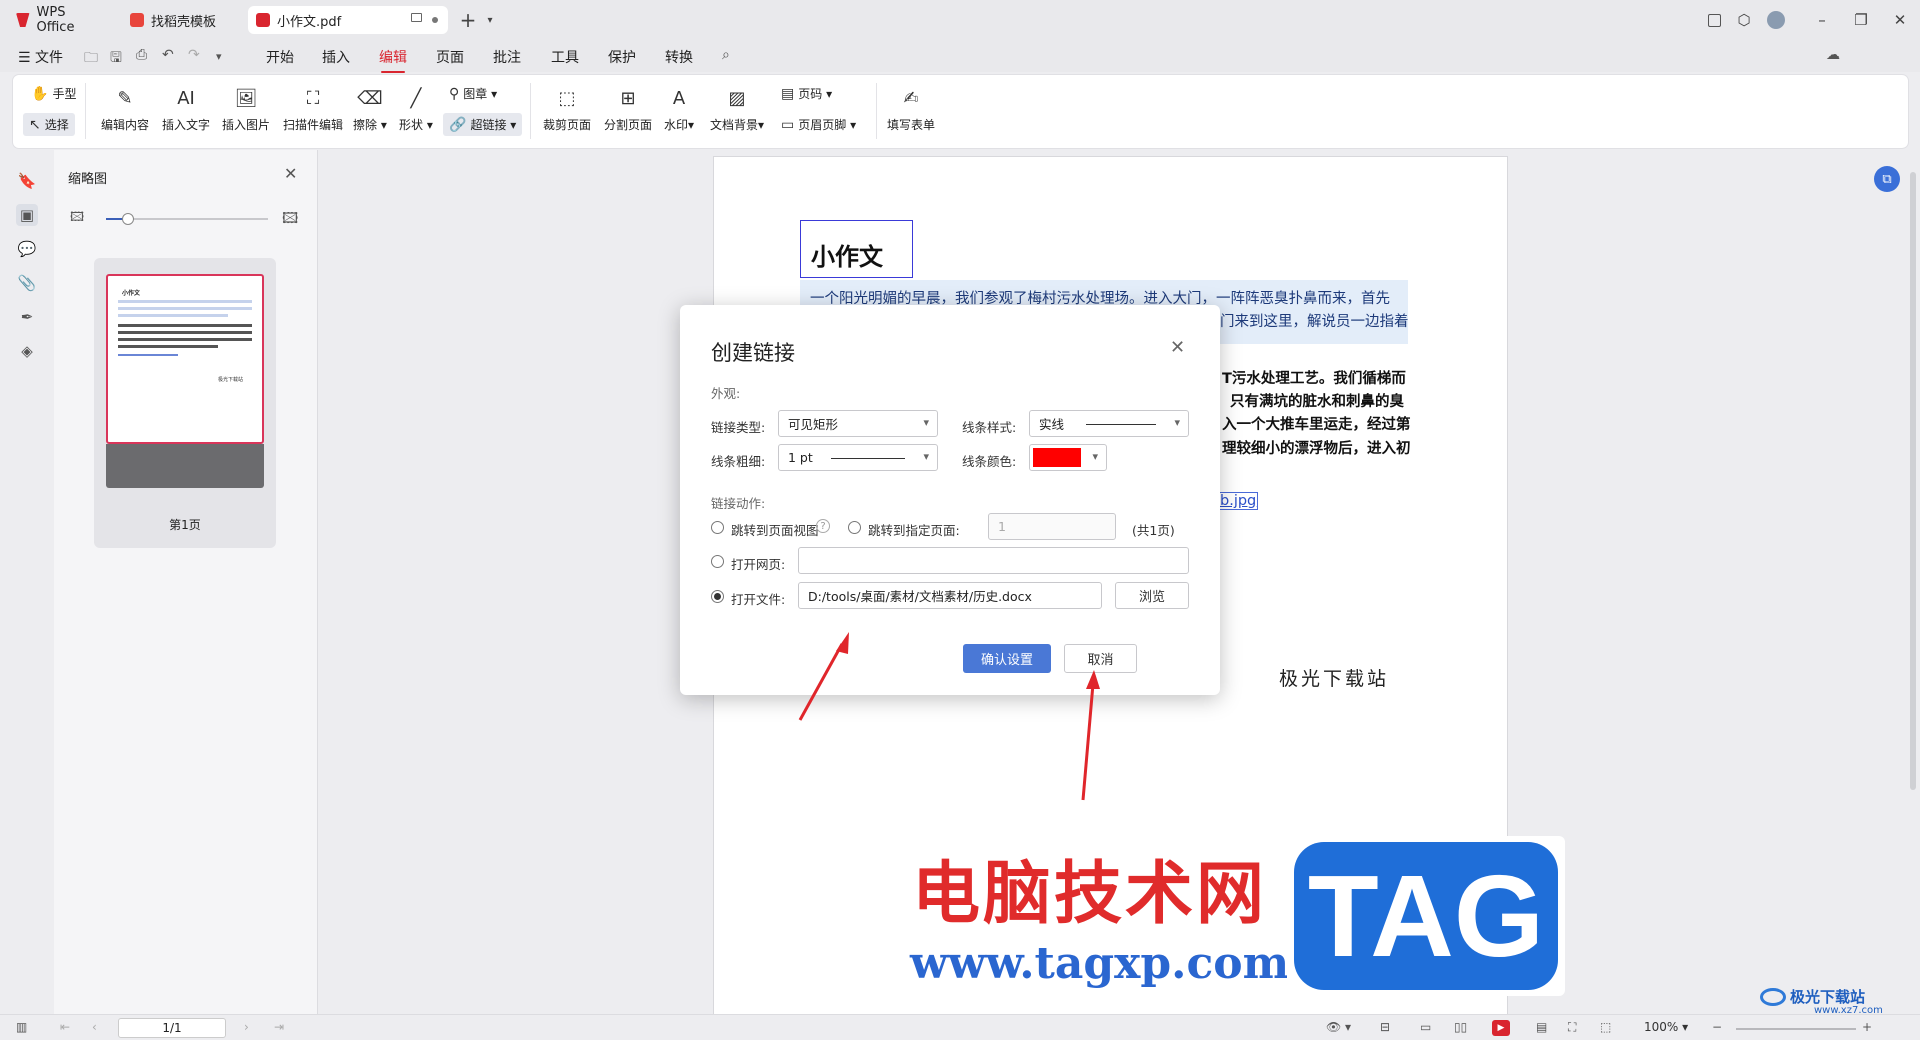  Describe the element at coordinates (911, 109) in the screenshot. I see `fill-form-button: ✍ 填写表单` at that location.